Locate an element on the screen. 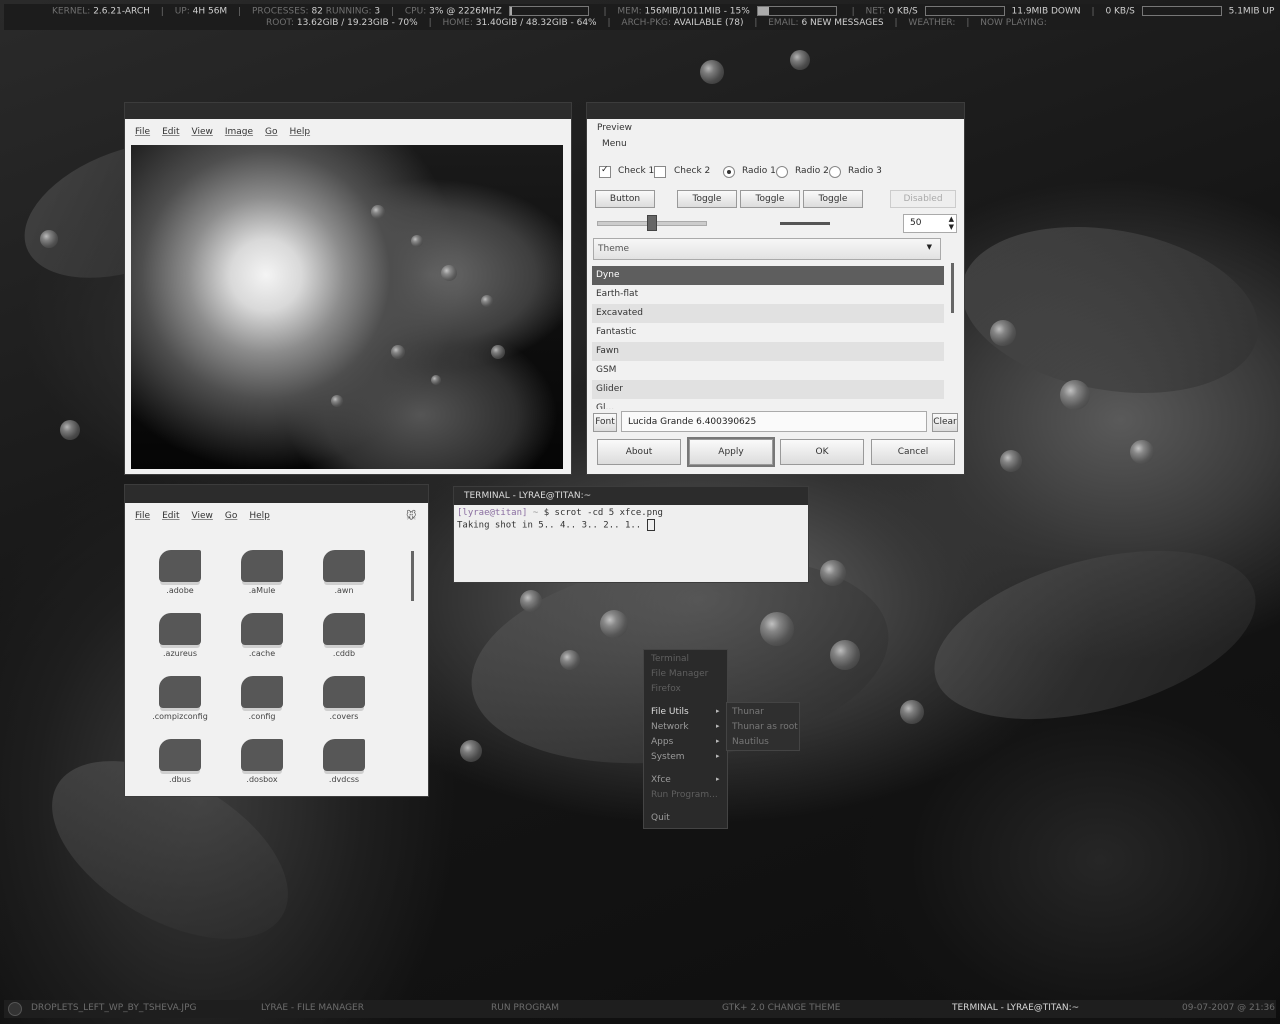 This screenshot has width=1280, height=1024. ok-button: OK is located at coordinates (822, 452).